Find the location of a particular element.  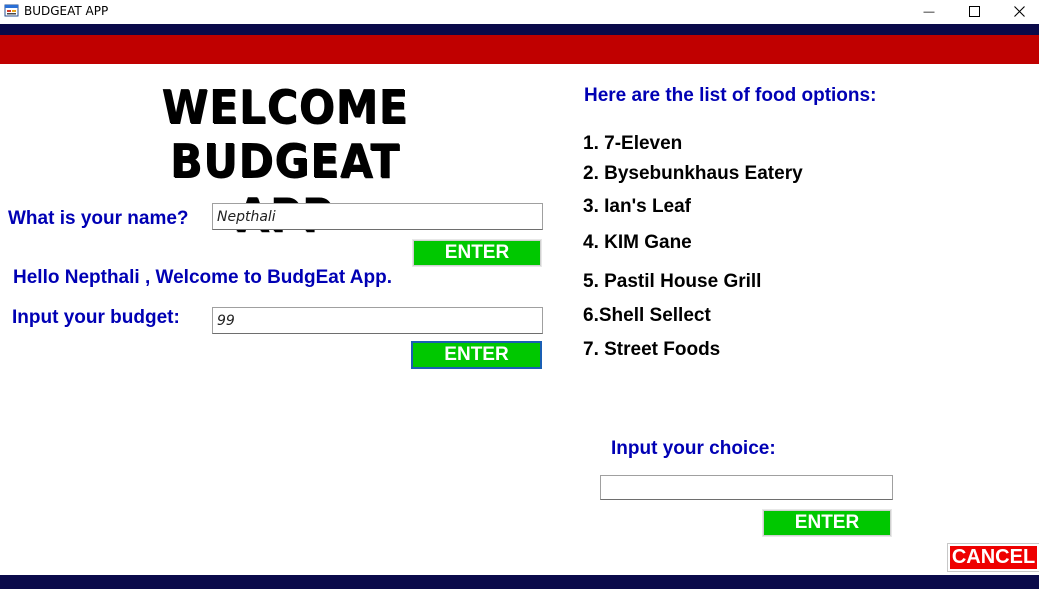

close-button is located at coordinates (1017, 12).